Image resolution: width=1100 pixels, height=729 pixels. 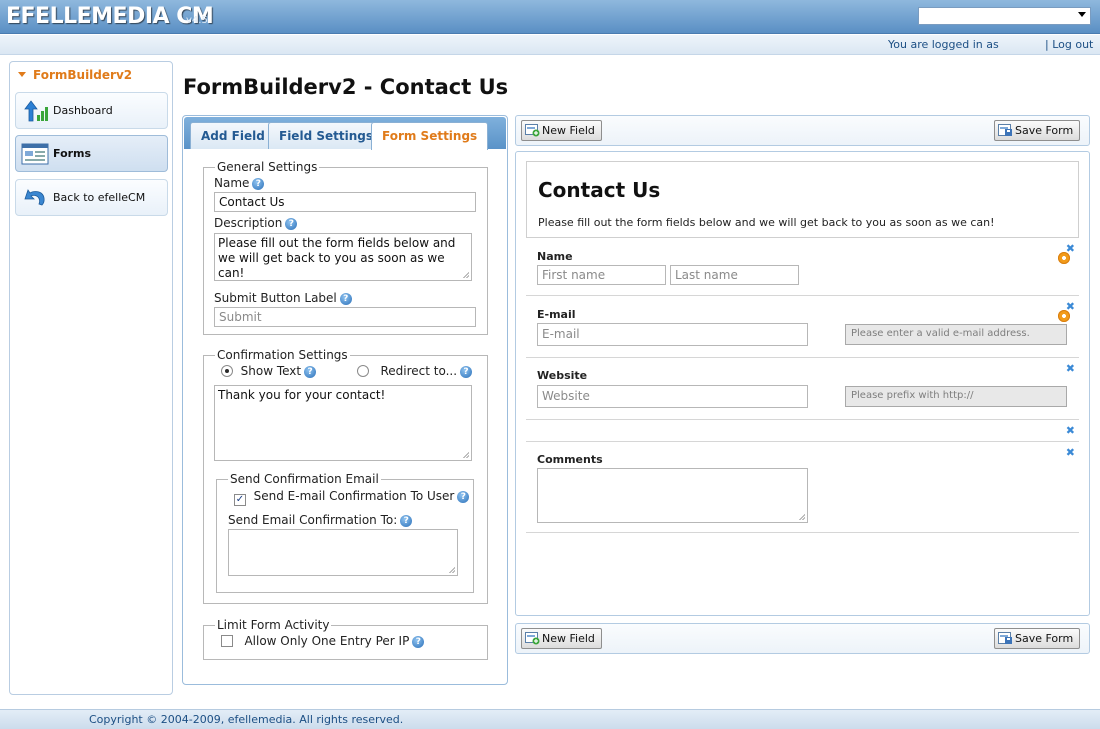 What do you see at coordinates (83, 75) in the screenshot?
I see `sidebar-title-label: FormBuilderv2` at bounding box center [83, 75].